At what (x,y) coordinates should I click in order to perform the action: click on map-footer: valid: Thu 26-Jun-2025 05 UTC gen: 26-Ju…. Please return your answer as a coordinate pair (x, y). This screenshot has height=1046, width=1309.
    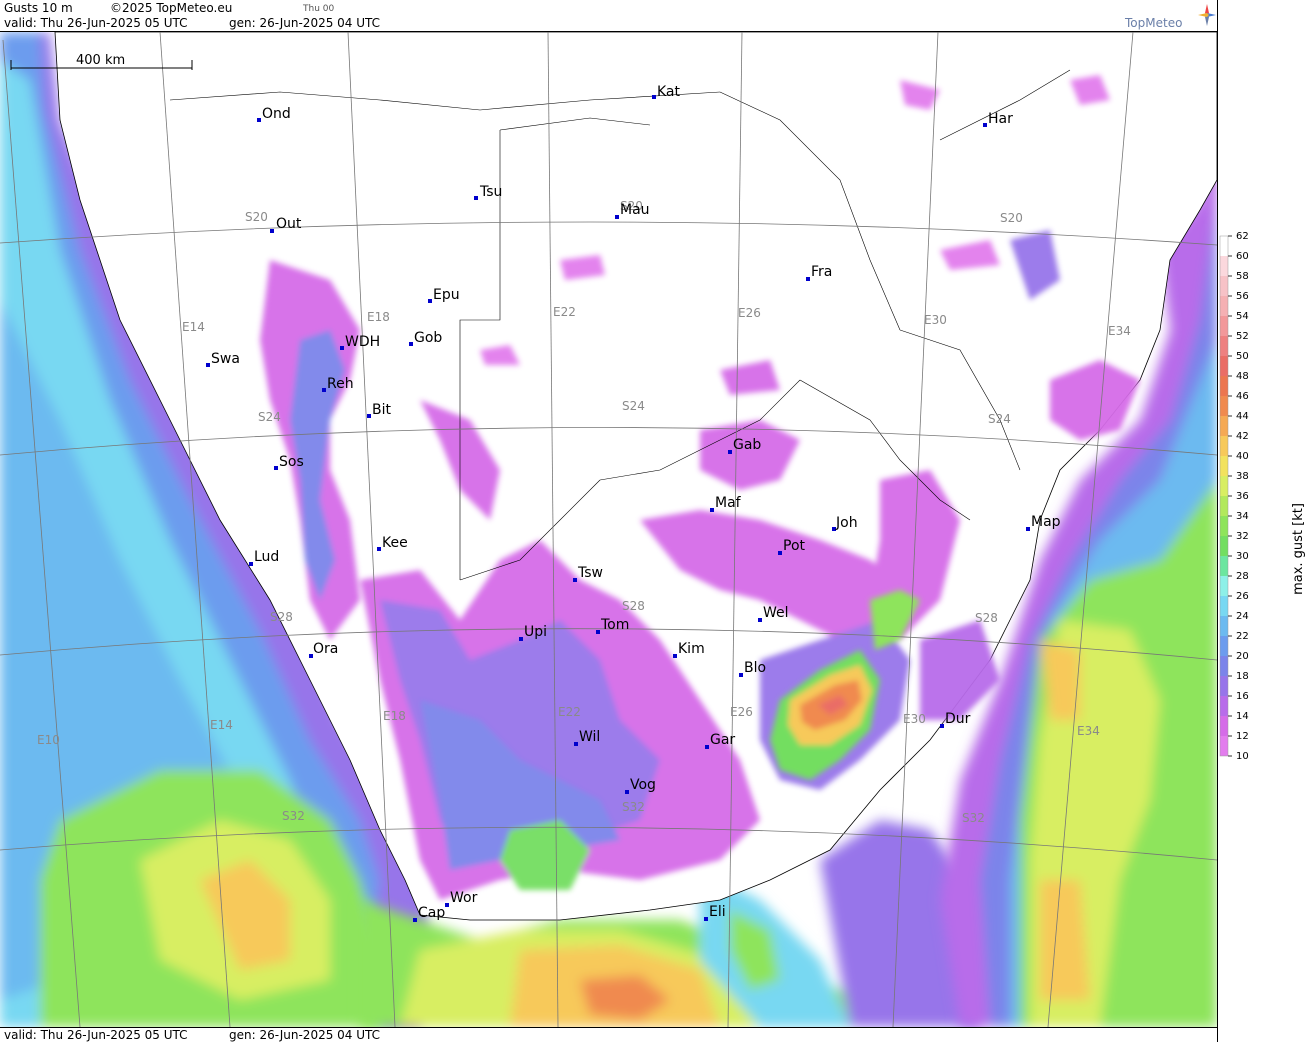
    Looking at the image, I should click on (608, 1034).